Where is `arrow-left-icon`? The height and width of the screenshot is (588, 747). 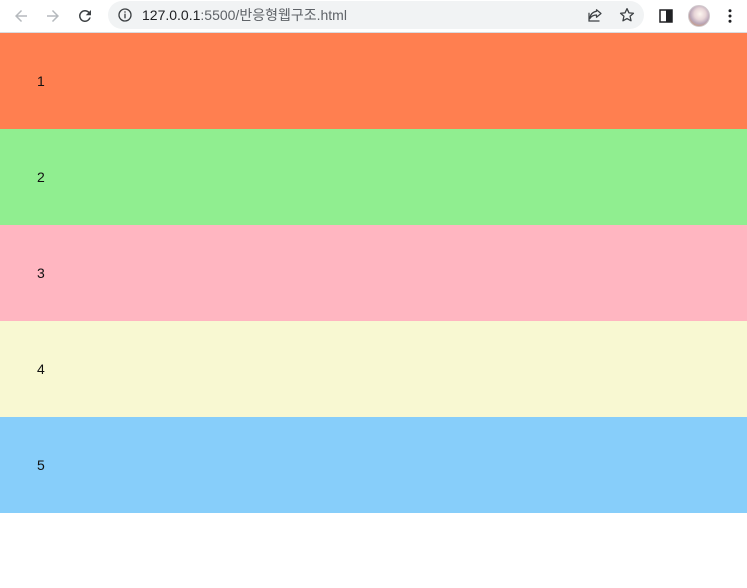 arrow-left-icon is located at coordinates (21, 16).